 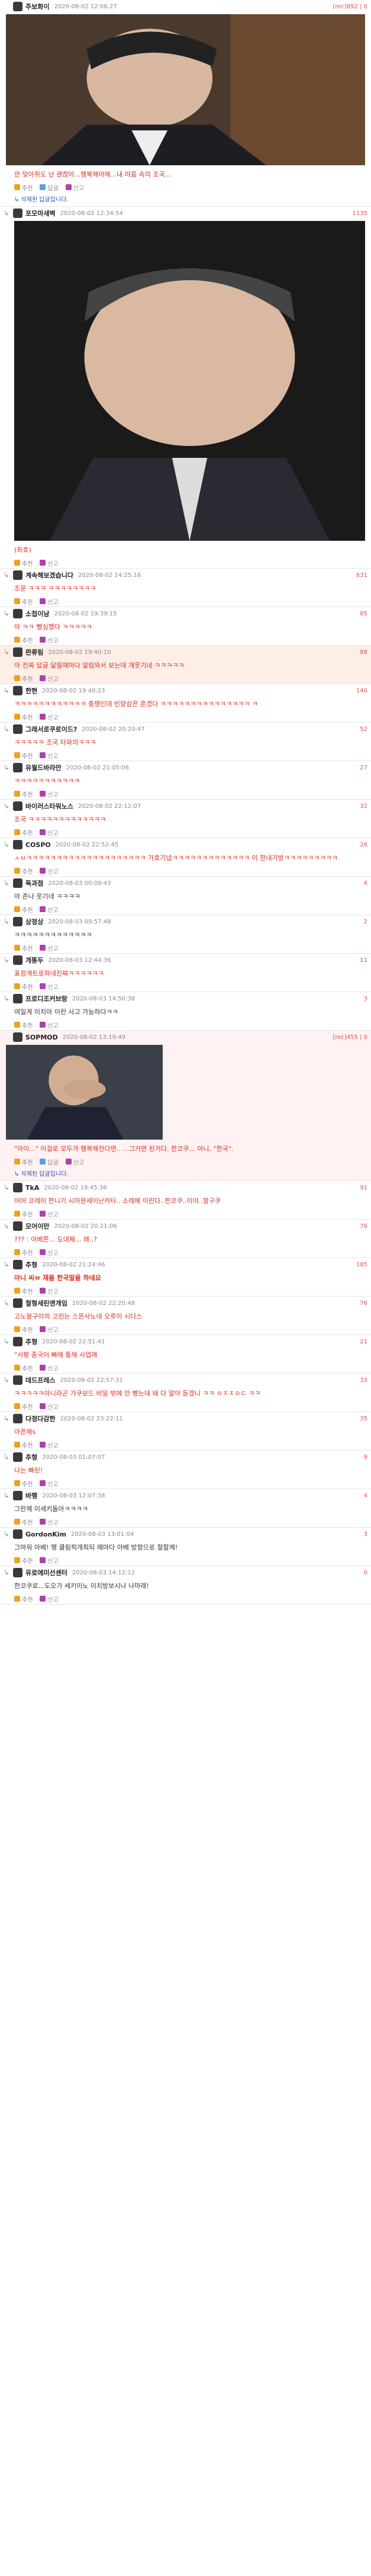 What do you see at coordinates (364, 1342) in the screenshot?
I see `like-count: 21` at bounding box center [364, 1342].